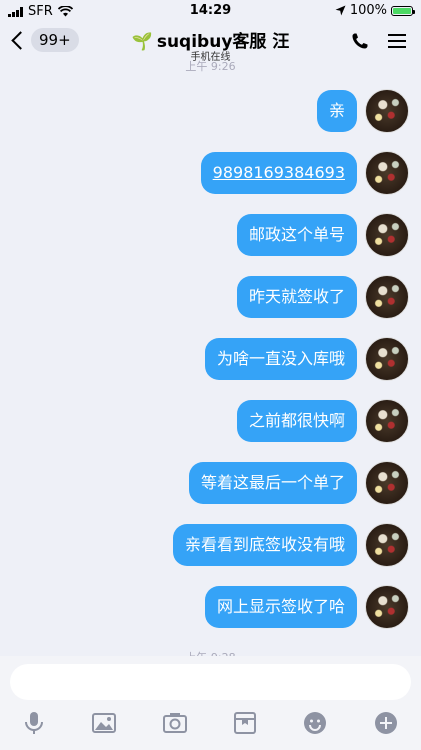 The height and width of the screenshot is (750, 421). I want to click on message-row: 网上显示签收了哈, so click(306, 607).